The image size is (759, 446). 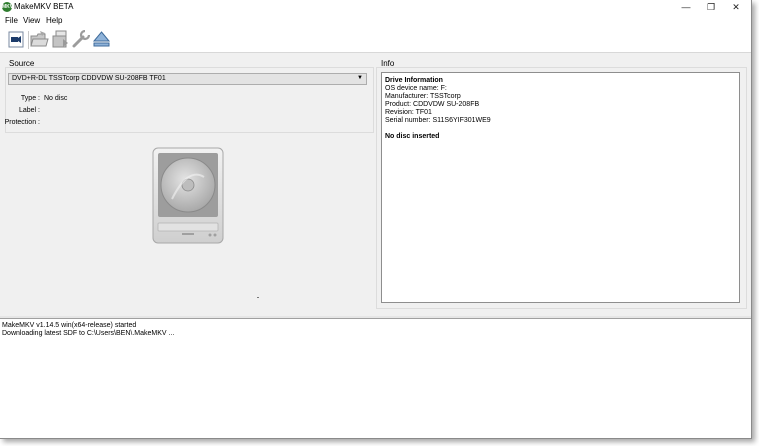 I want to click on restore-button: ❐, so click(x=711, y=7).